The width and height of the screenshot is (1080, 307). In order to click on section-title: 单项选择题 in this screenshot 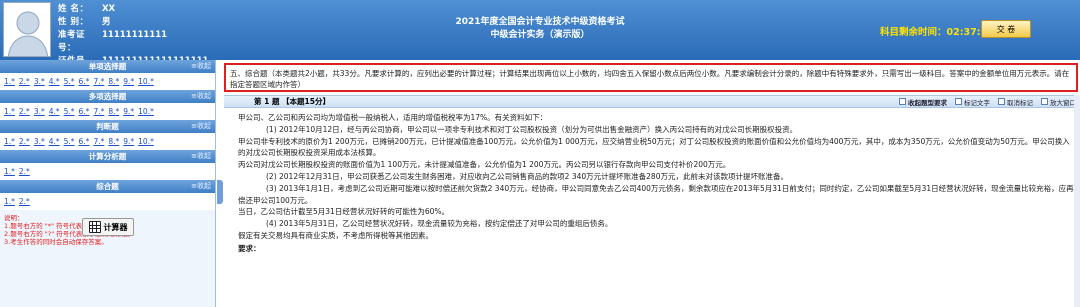, I will do `click(107, 66)`.